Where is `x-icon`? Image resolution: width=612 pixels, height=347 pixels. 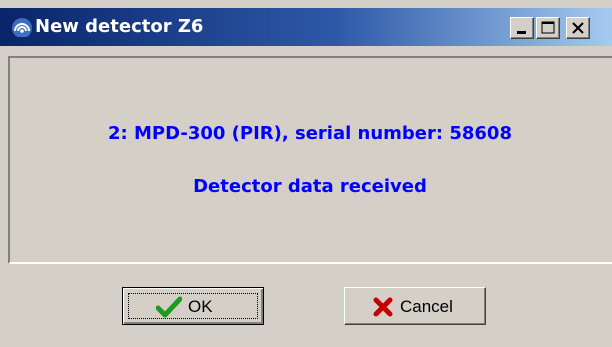
x-icon is located at coordinates (383, 307).